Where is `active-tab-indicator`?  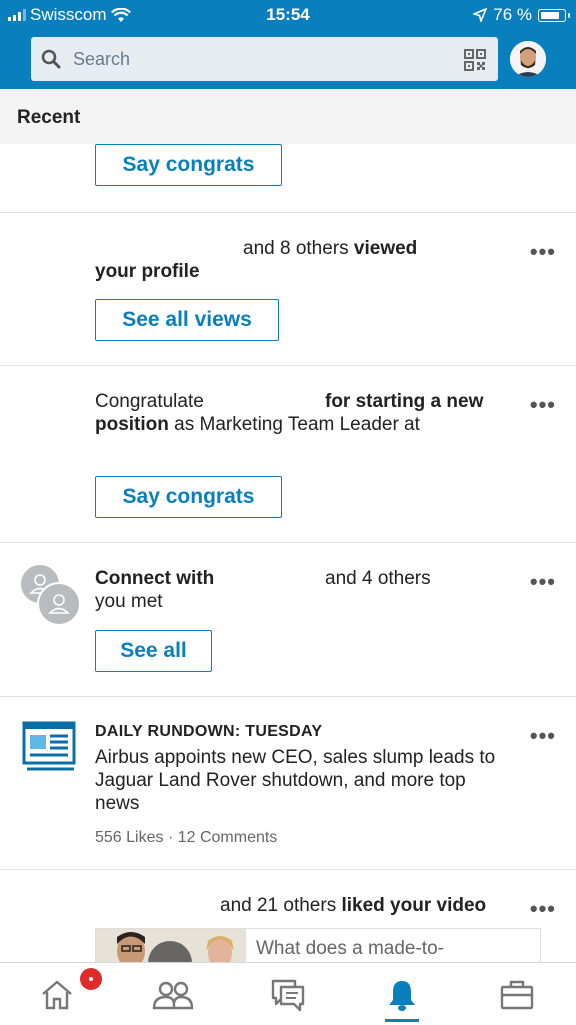
active-tab-indicator is located at coordinates (402, 1020).